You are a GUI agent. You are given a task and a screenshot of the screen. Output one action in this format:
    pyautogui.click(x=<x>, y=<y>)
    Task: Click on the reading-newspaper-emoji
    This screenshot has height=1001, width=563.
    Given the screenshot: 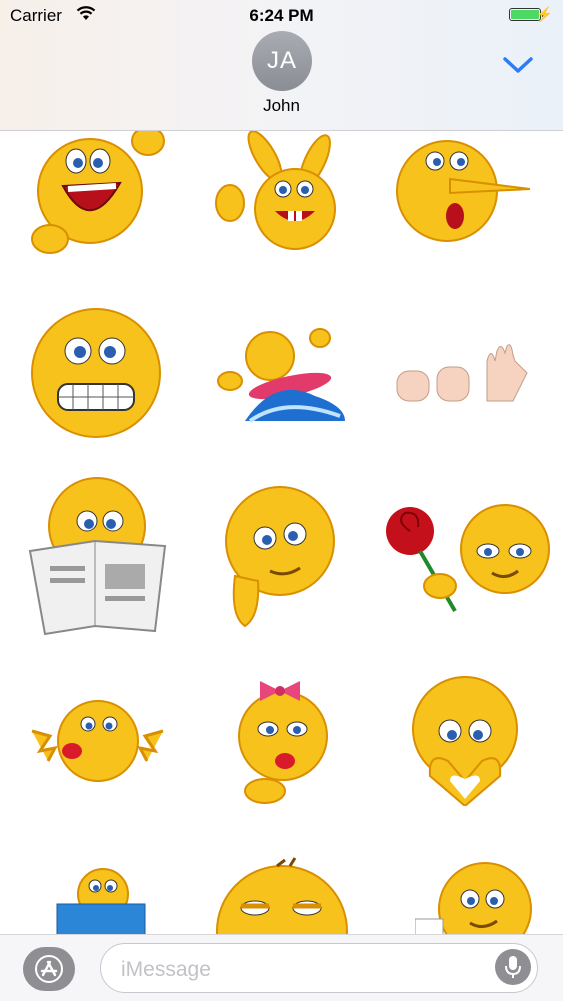 What is the action you would take?
    pyautogui.click(x=100, y=558)
    